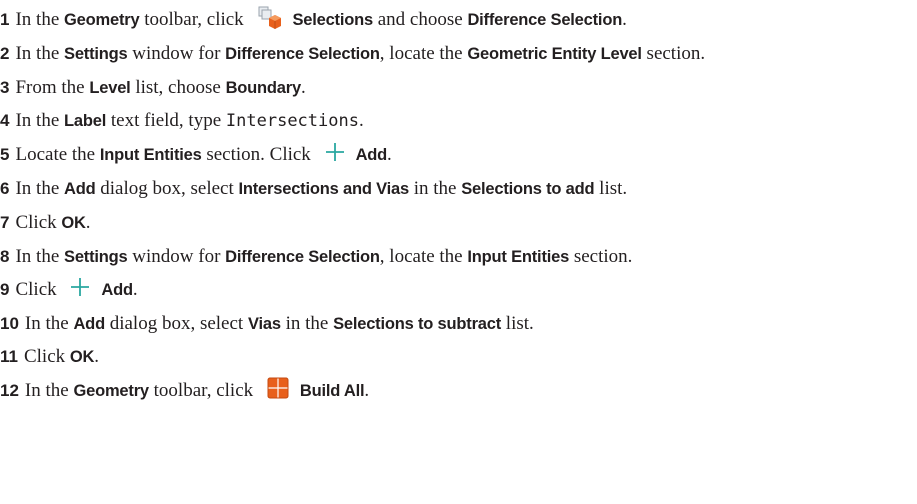  I want to click on step-number: 6, so click(5, 188).